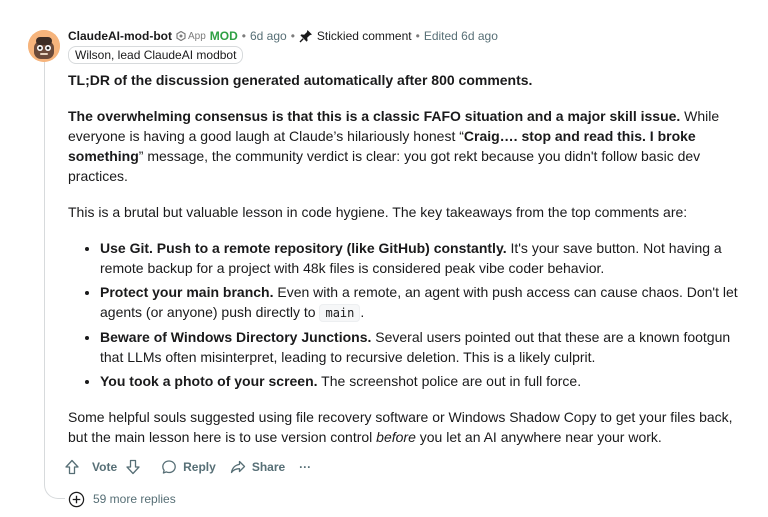  What do you see at coordinates (340, 313) in the screenshot?
I see `inline-code: main` at bounding box center [340, 313].